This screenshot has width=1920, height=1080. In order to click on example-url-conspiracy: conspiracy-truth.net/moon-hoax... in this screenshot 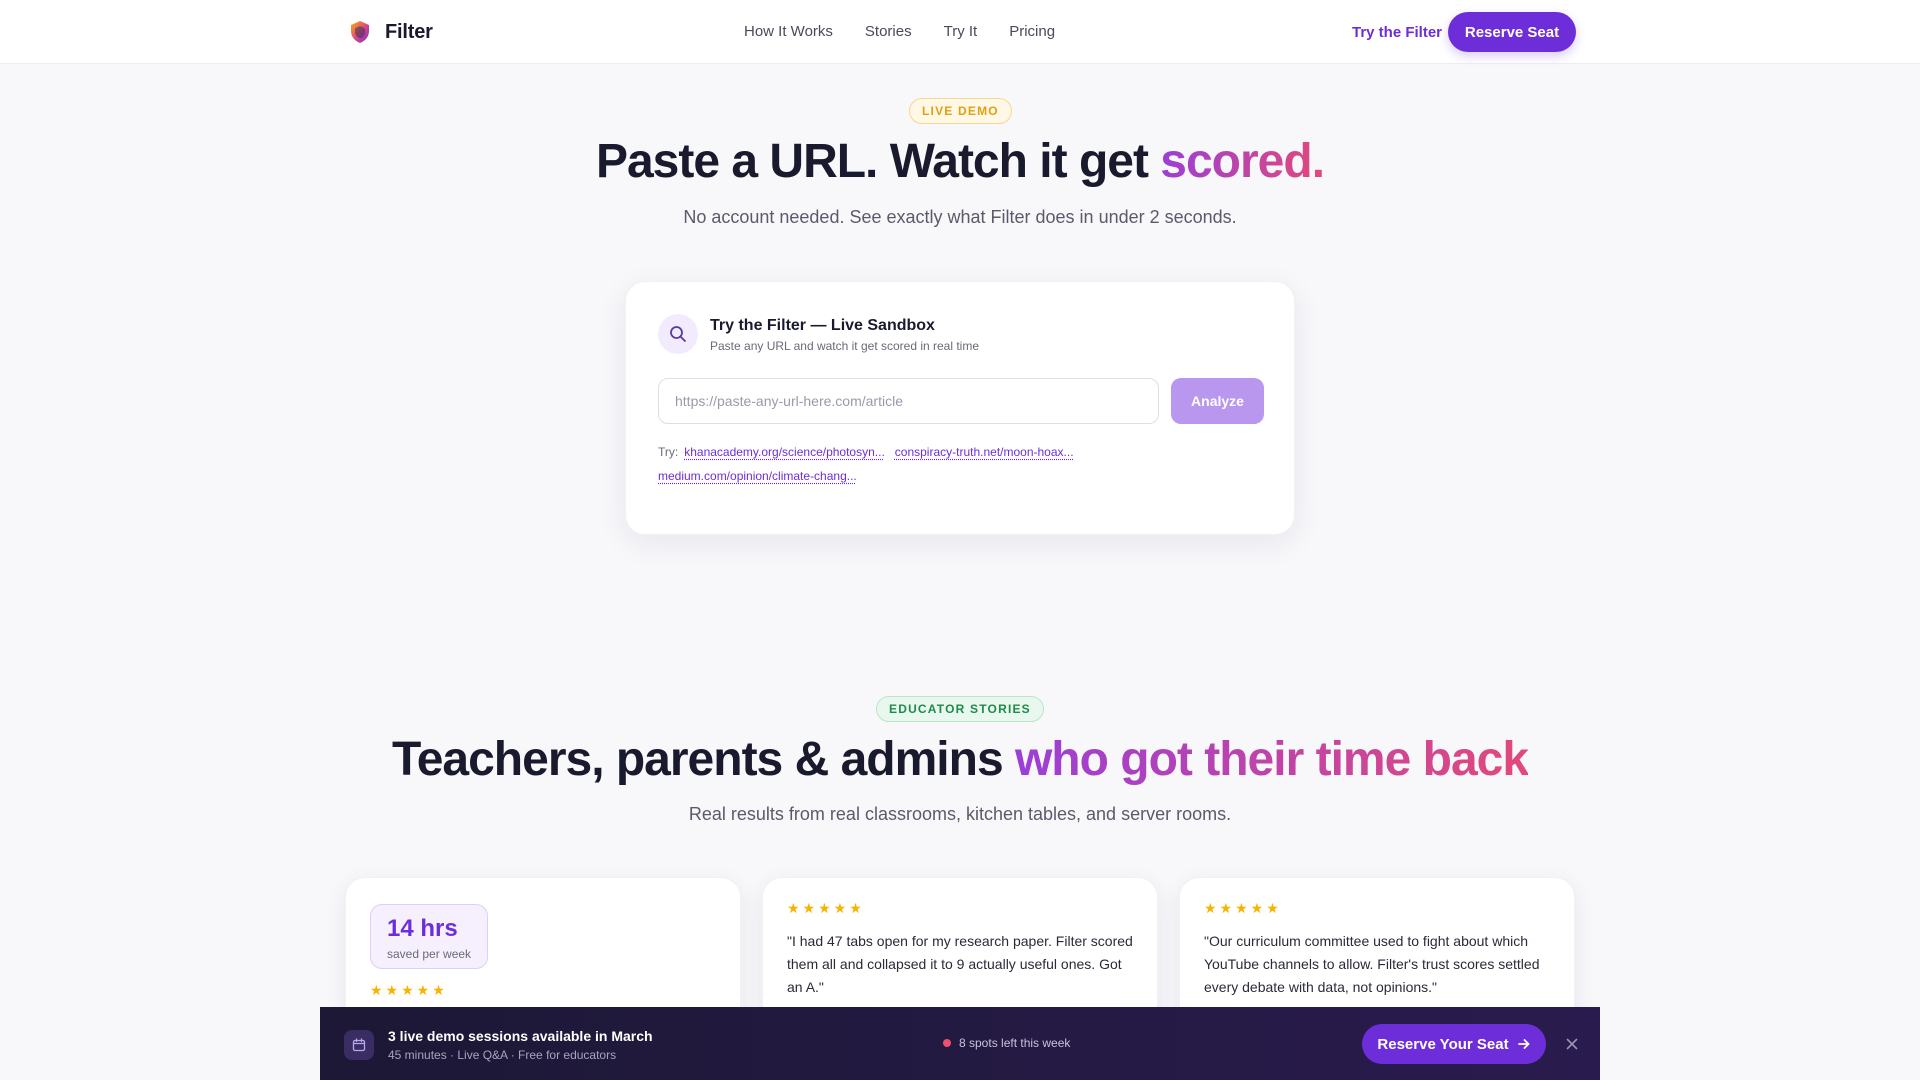, I will do `click(984, 452)`.